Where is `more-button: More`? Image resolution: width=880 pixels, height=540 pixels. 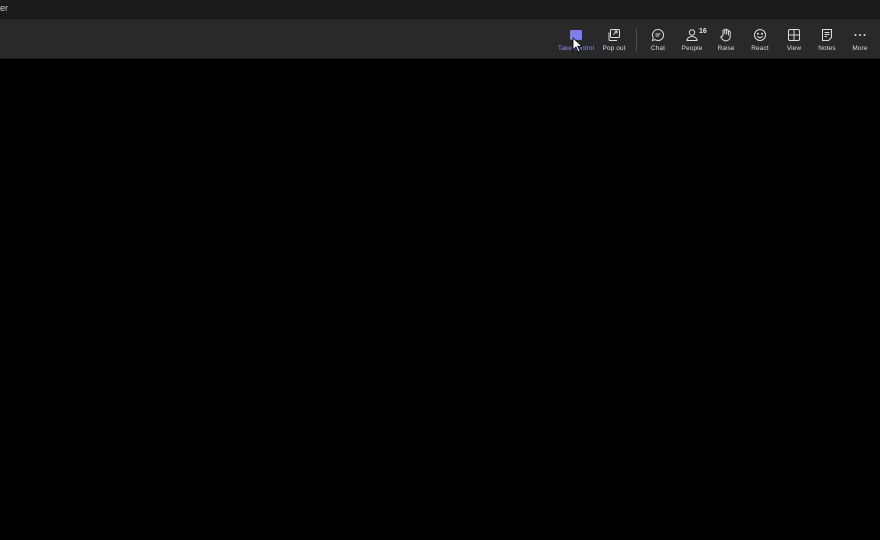
more-button: More is located at coordinates (860, 39).